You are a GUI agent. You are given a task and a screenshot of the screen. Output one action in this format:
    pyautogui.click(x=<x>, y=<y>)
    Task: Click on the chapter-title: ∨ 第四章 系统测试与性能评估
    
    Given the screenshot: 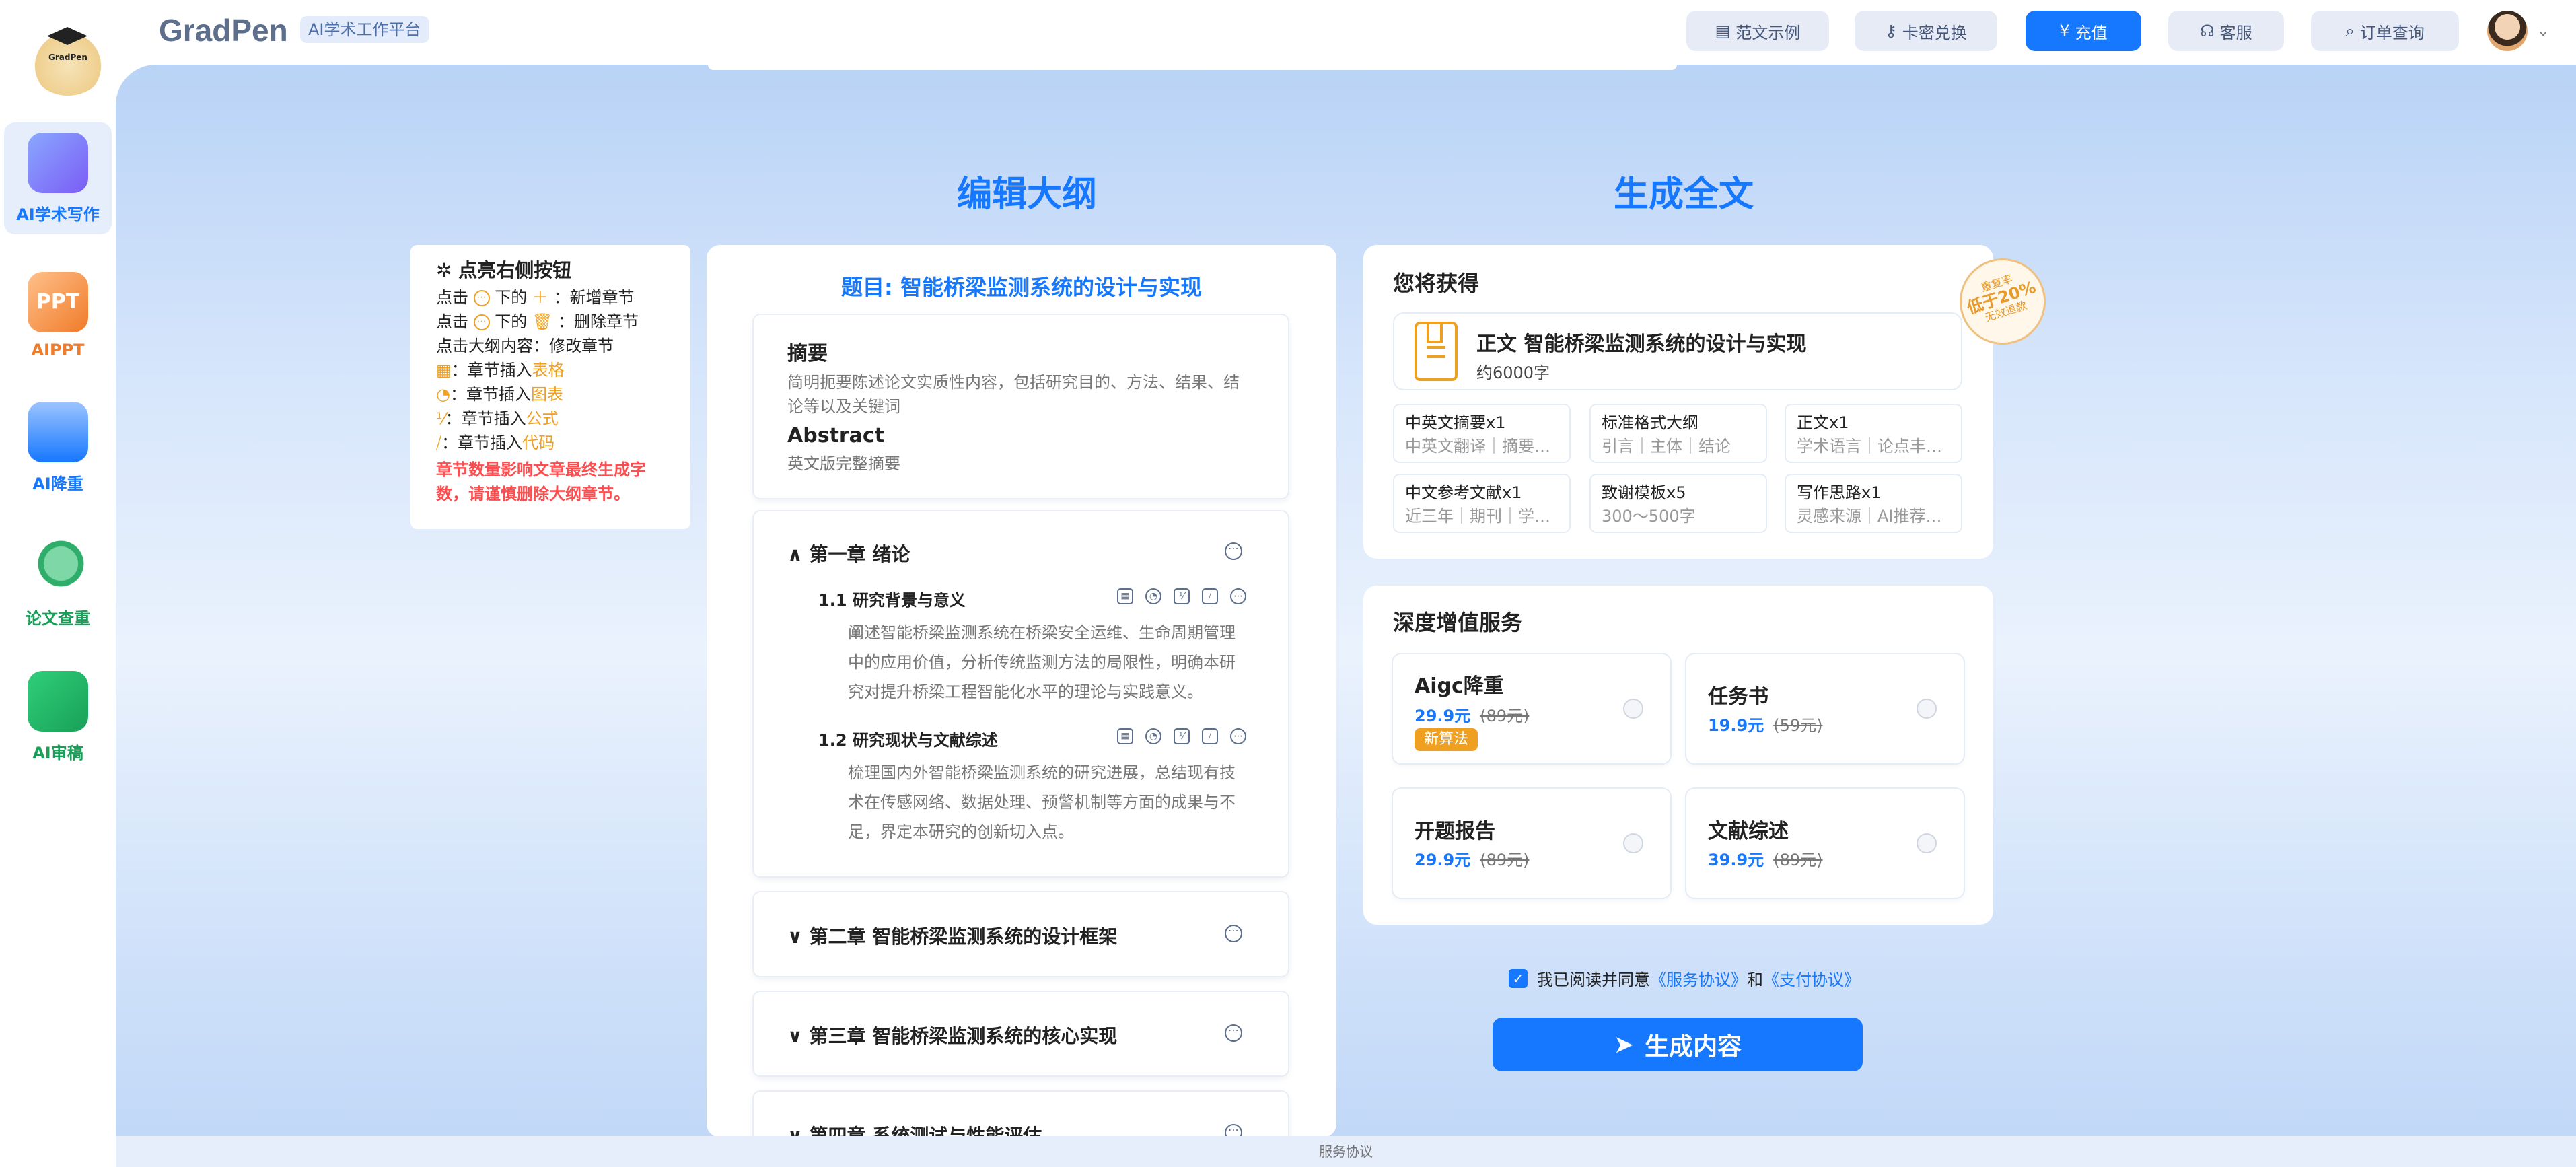 What is the action you would take?
    pyautogui.click(x=915, y=1128)
    